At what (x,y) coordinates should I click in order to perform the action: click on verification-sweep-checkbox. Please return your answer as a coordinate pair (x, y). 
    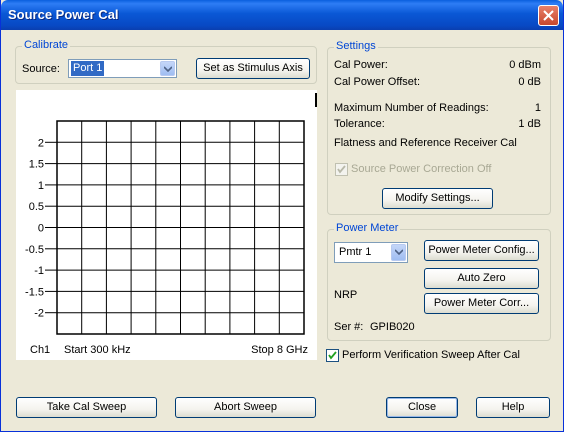
    Looking at the image, I should click on (332, 355).